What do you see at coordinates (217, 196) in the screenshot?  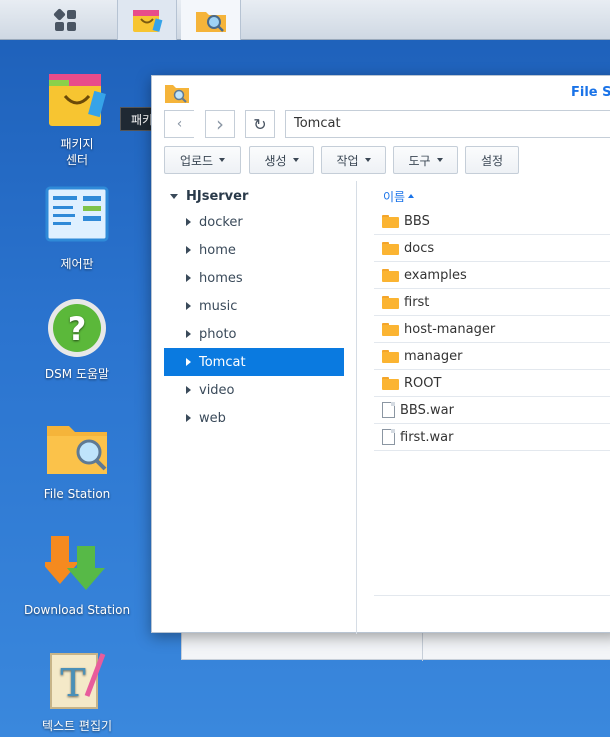 I see `tree-root-label: HJserver` at bounding box center [217, 196].